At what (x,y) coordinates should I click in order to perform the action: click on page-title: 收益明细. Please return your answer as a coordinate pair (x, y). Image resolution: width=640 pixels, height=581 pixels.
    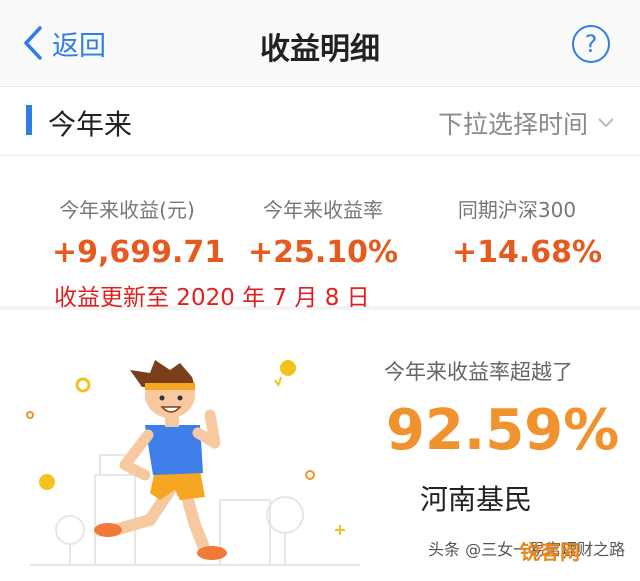
    Looking at the image, I should click on (320, 49).